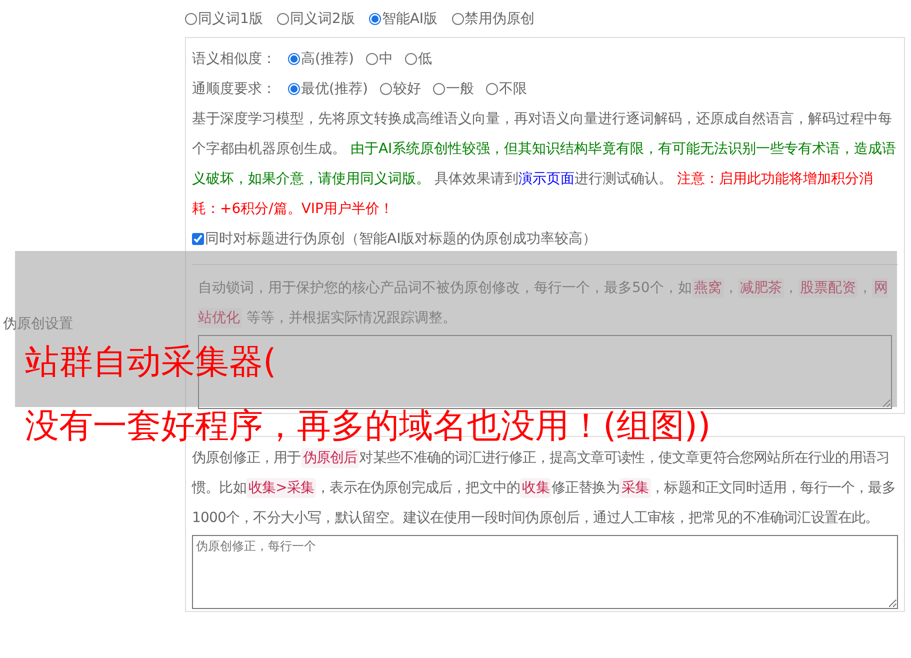  Describe the element at coordinates (322, 19) in the screenshot. I see `option-label: 同义词2版` at that location.